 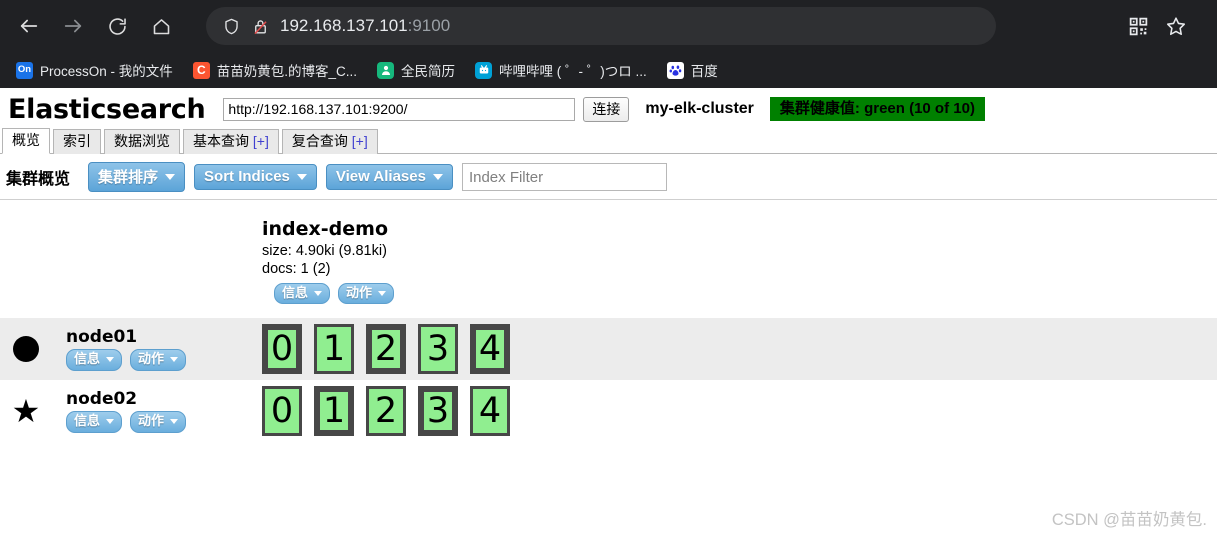 I want to click on bookmark-label: 全民简历, so click(x=428, y=71).